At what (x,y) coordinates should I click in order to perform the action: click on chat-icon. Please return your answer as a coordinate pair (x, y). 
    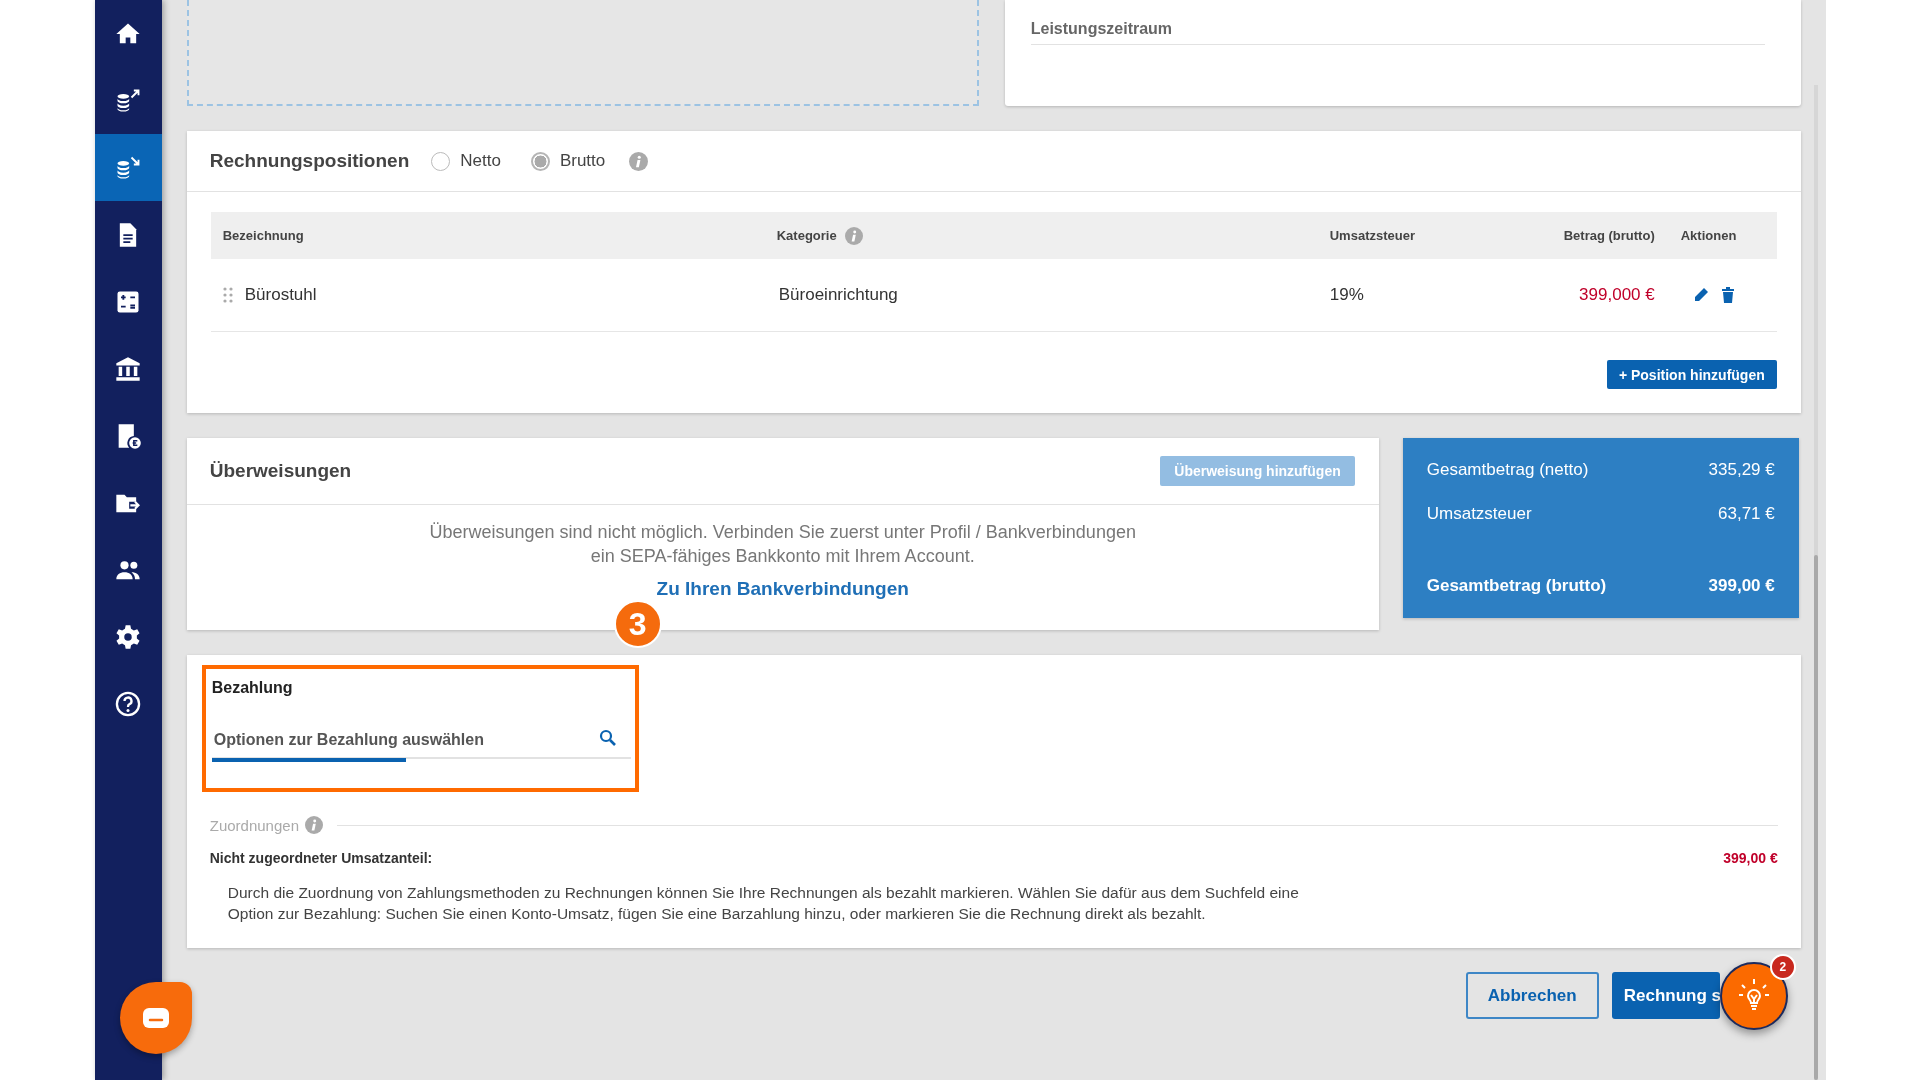
    Looking at the image, I should click on (156, 1018).